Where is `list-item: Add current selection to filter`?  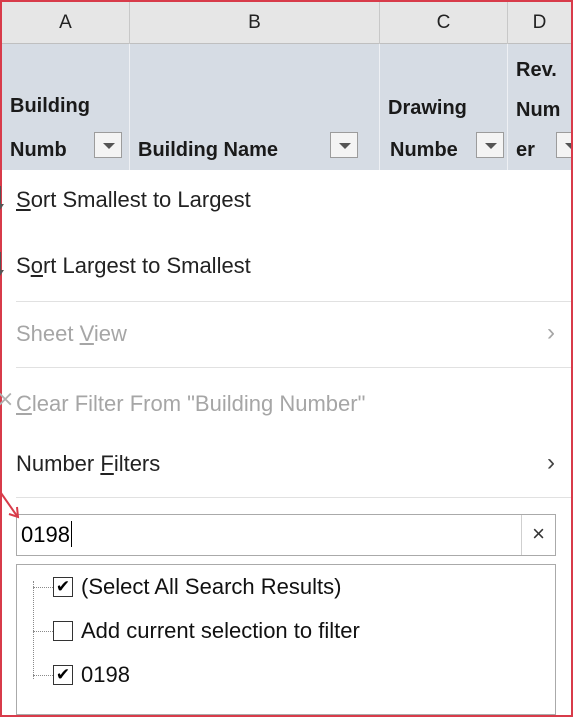
list-item: Add current selection to filter is located at coordinates (277, 631).